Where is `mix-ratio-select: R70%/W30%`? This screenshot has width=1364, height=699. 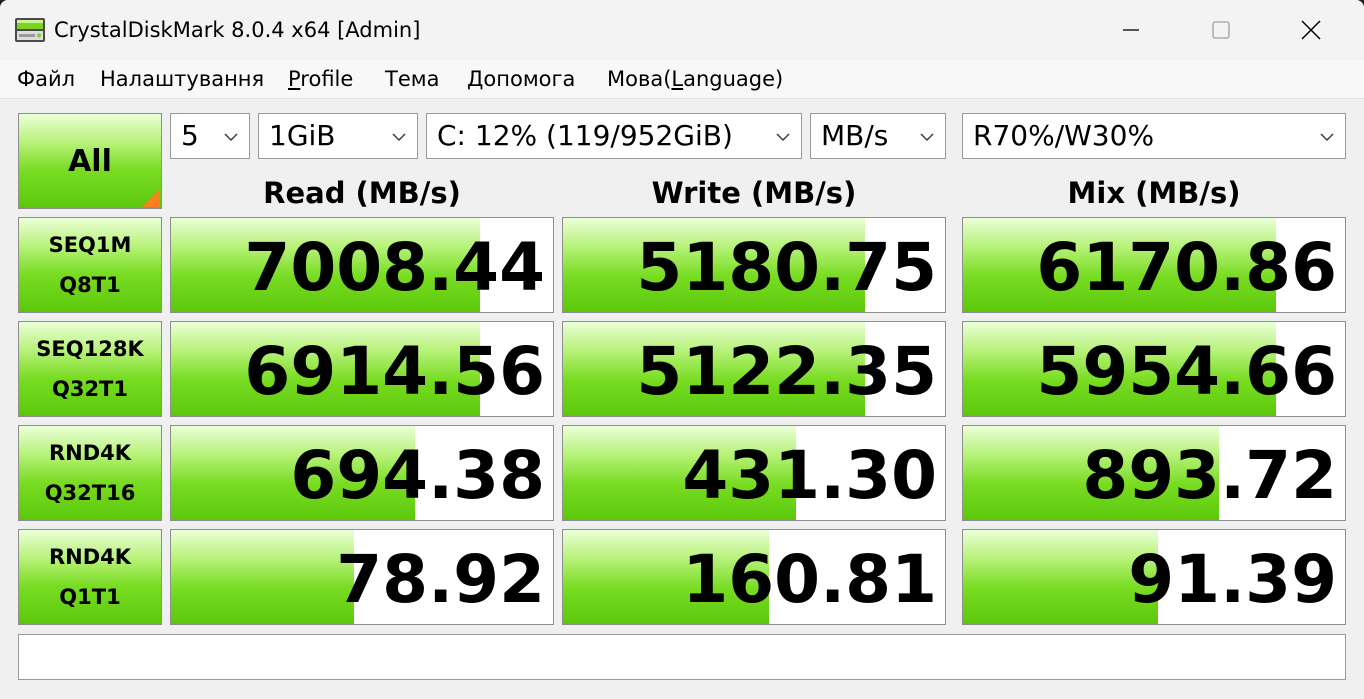 mix-ratio-select: R70%/W30% is located at coordinates (1154, 136).